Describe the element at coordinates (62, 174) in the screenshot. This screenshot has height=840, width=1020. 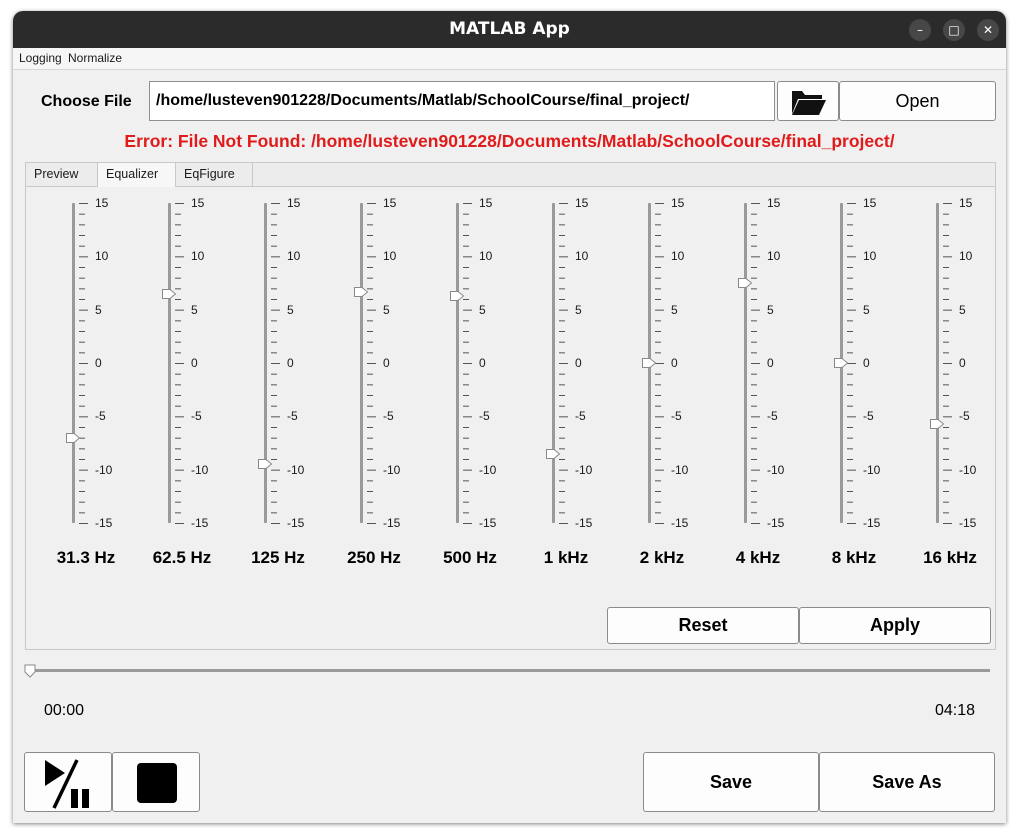
I see `tab-preview: Preview` at that location.